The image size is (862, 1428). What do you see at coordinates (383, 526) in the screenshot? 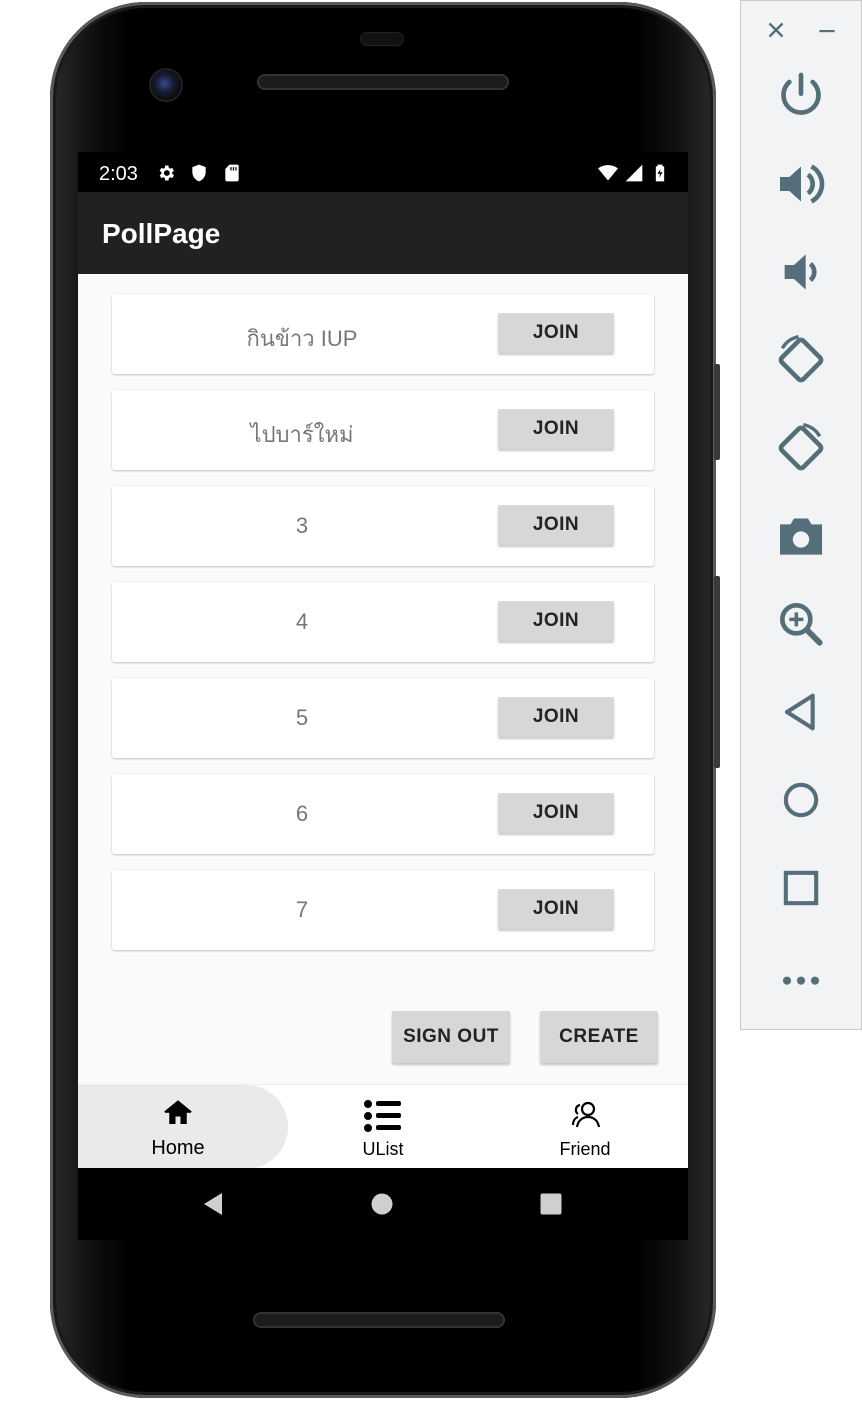
I see `poll-card: 3 JOIN` at bounding box center [383, 526].